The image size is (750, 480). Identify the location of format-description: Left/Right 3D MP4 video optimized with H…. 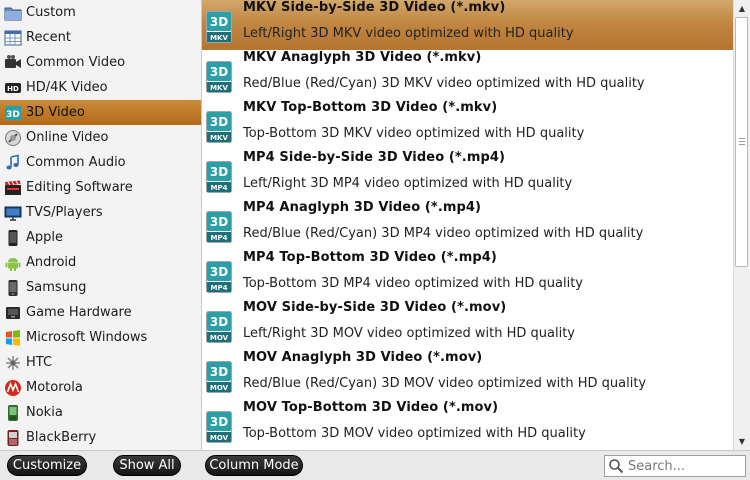
(408, 183).